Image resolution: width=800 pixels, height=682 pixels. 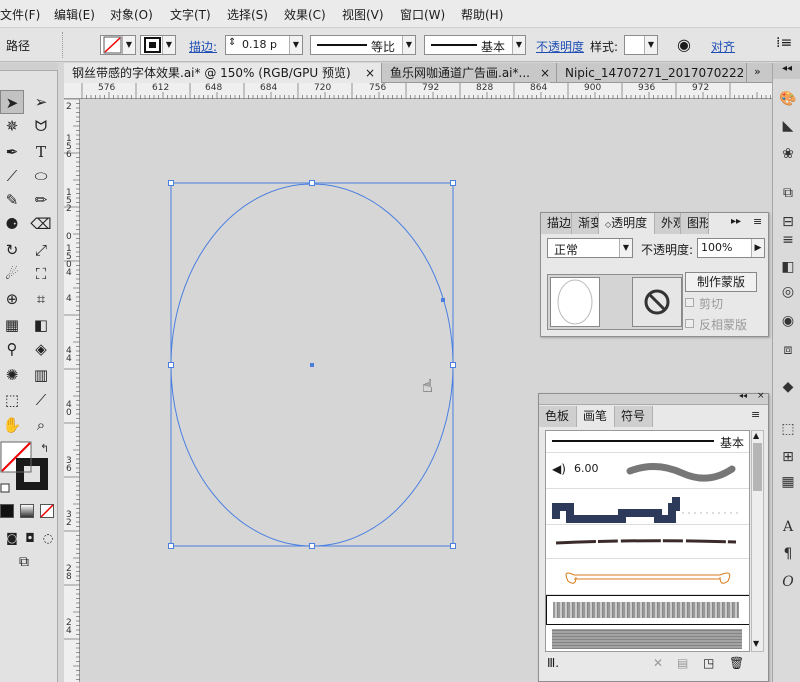 I want to click on graphic-style-dropdown: ▼, so click(x=641, y=45).